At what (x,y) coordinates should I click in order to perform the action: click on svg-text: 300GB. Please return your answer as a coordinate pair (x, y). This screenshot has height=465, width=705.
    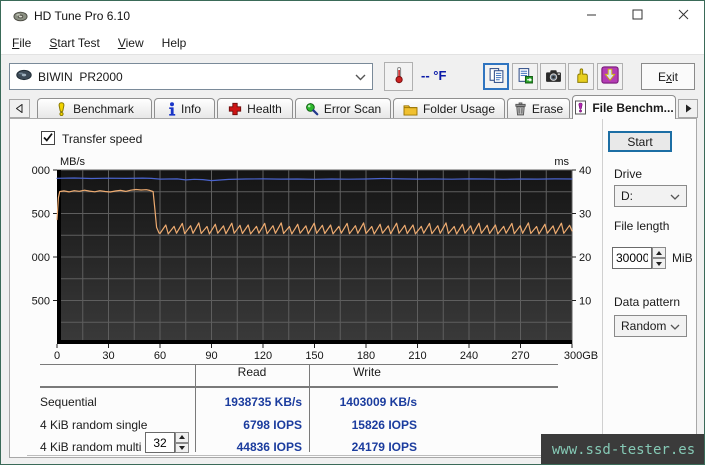
    Looking at the image, I should click on (581, 356).